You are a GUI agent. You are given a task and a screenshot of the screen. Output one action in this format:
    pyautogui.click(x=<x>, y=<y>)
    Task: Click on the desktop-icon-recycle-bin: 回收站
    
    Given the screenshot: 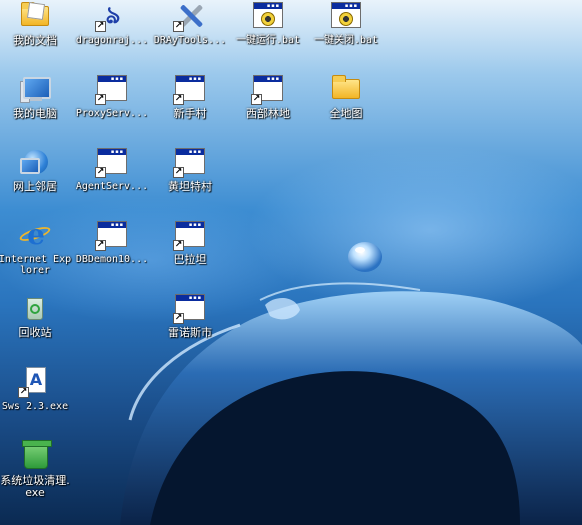 What is the action you would take?
    pyautogui.click(x=37, y=328)
    